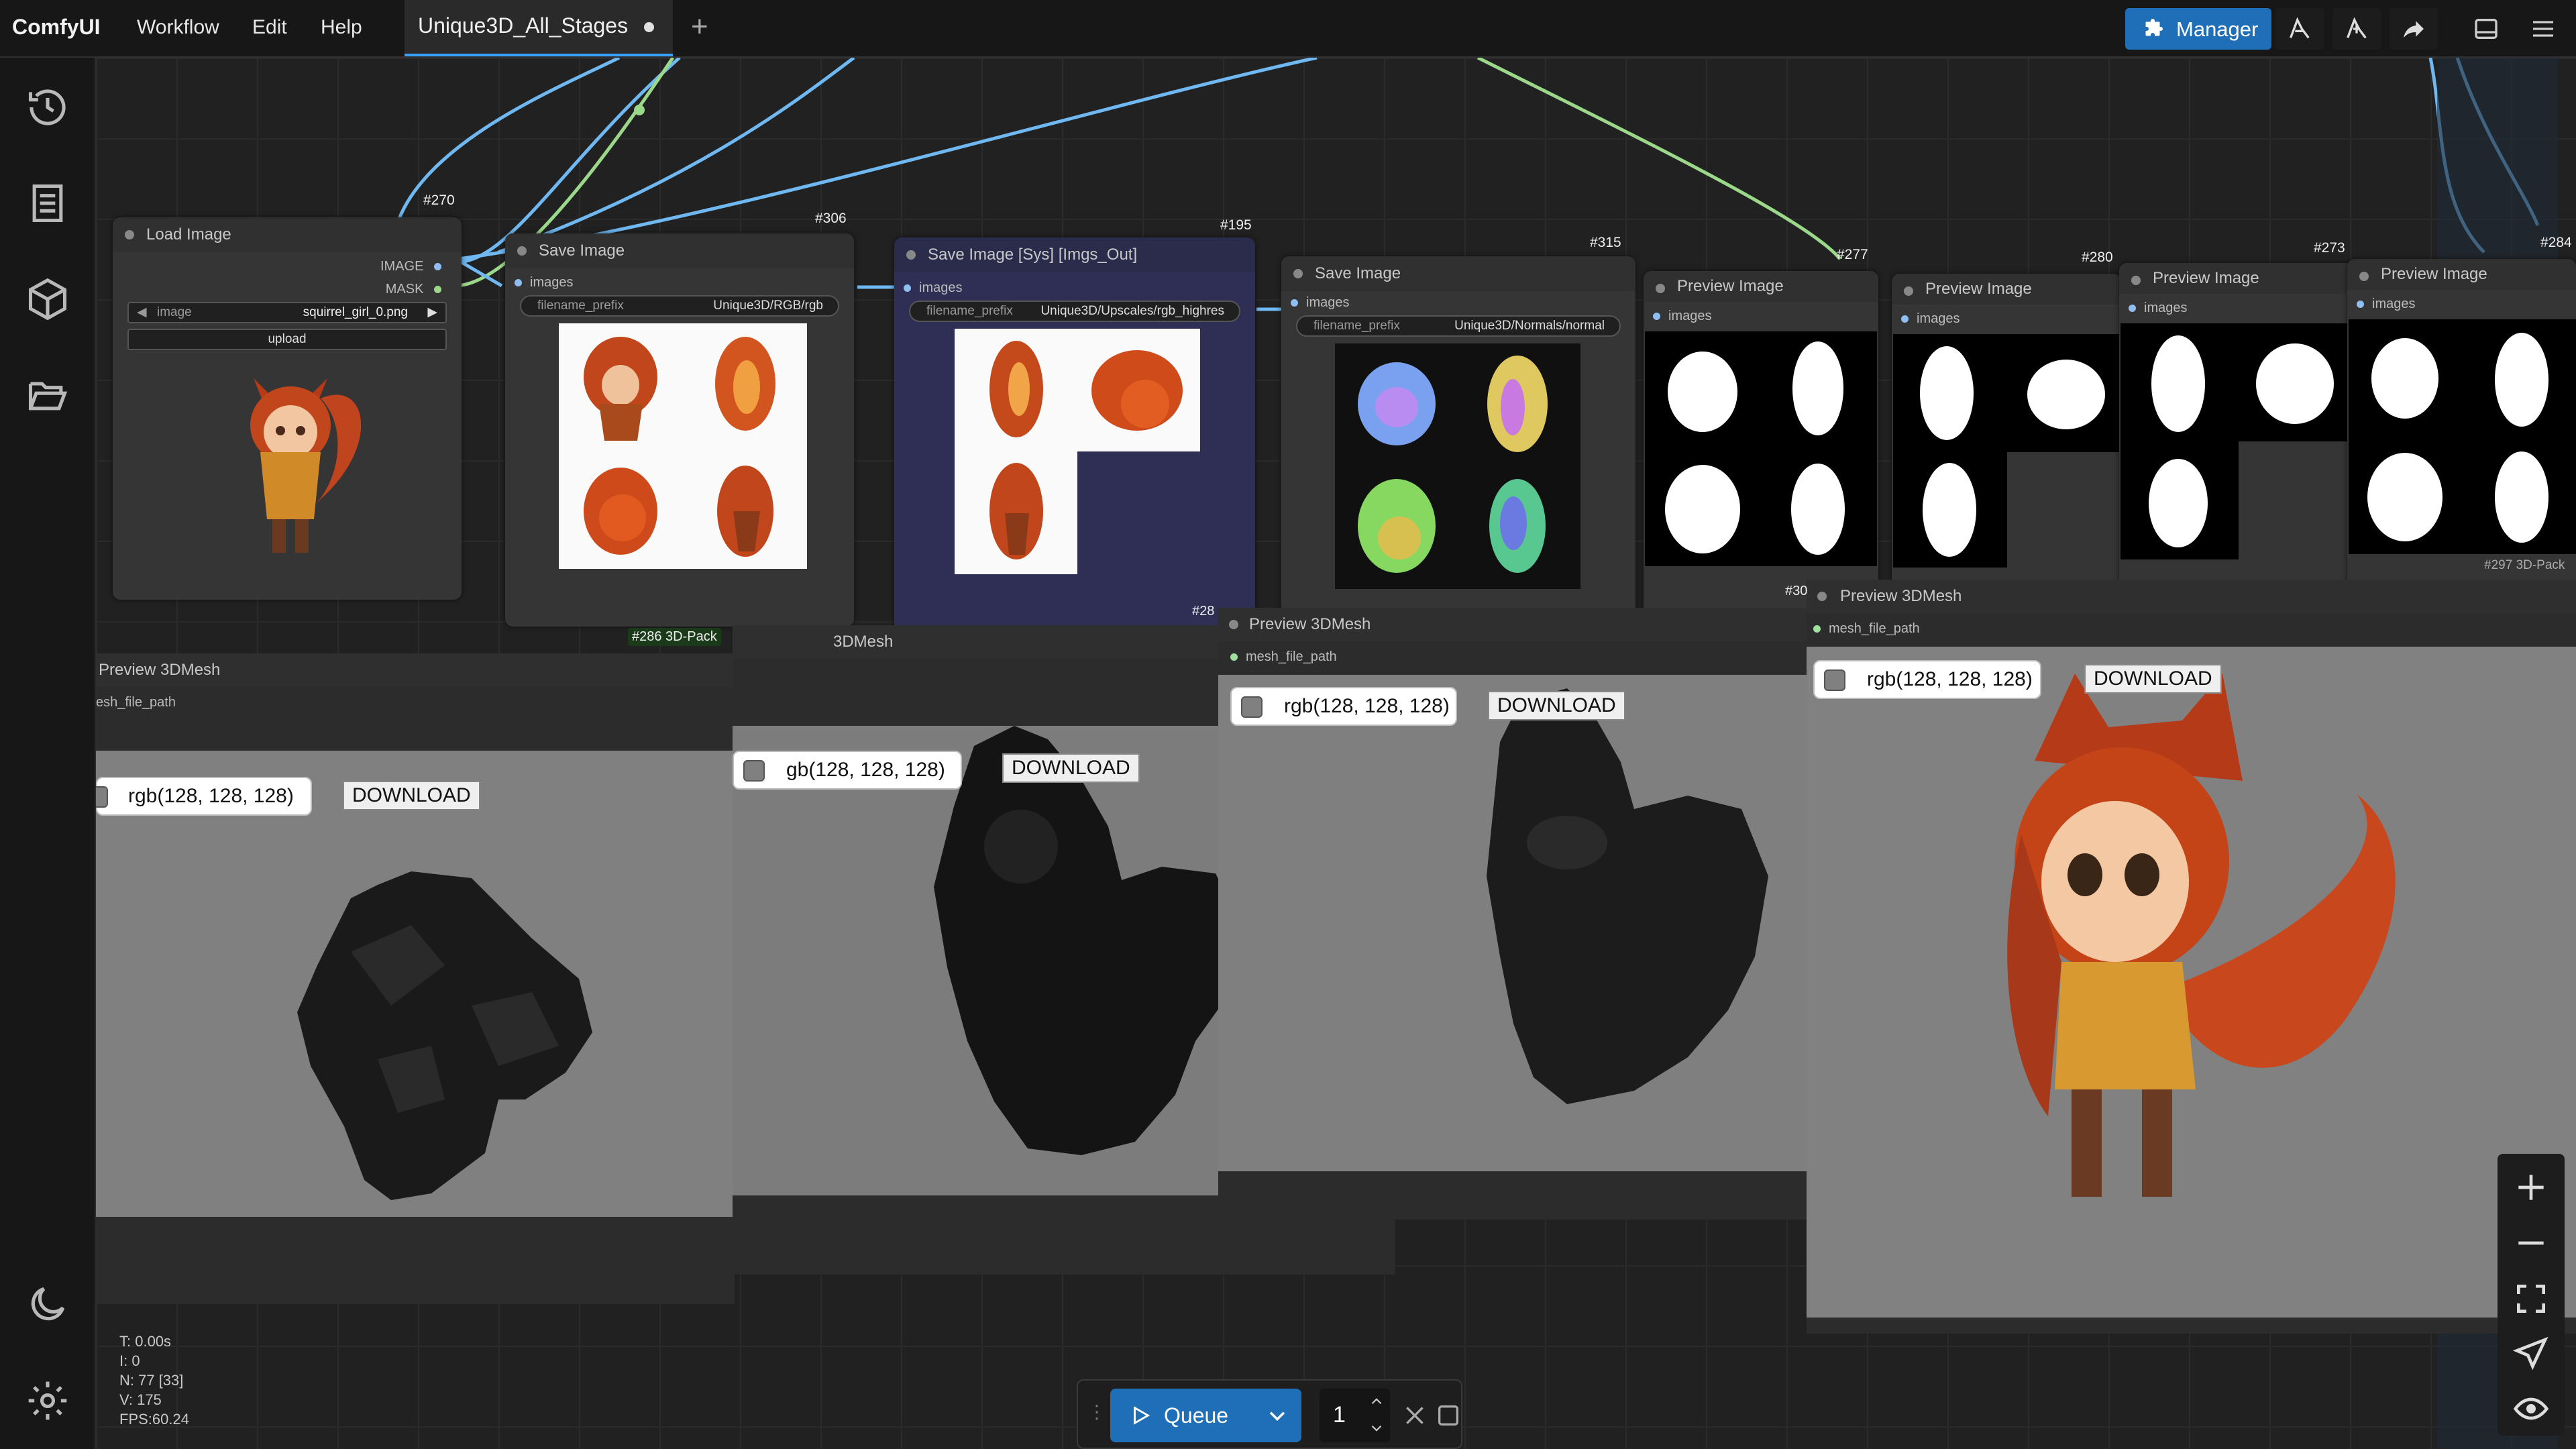  Describe the element at coordinates (1096, 1412) in the screenshot. I see `drag-handle-icon: ⋮` at that location.